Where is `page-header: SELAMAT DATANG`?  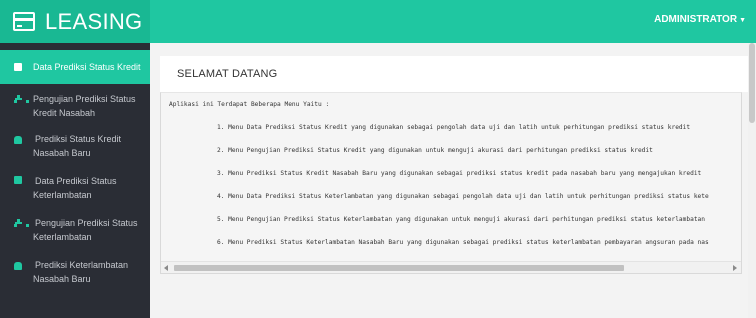
page-header: SELAMAT DATANG is located at coordinates (458, 74).